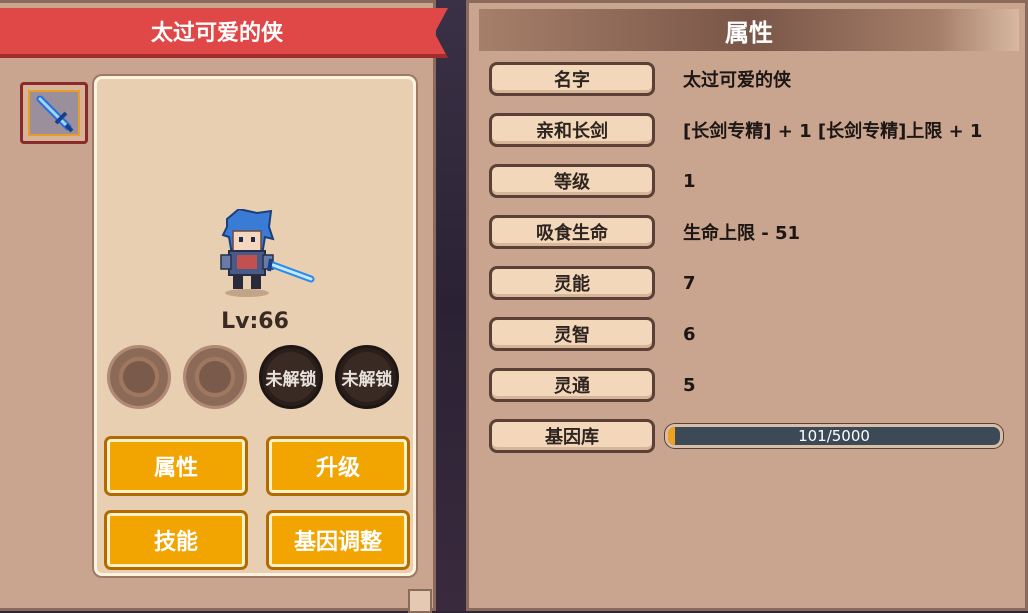 The height and width of the screenshot is (613, 1028). Describe the element at coordinates (689, 181) in the screenshot. I see `attr-value: 1` at that location.